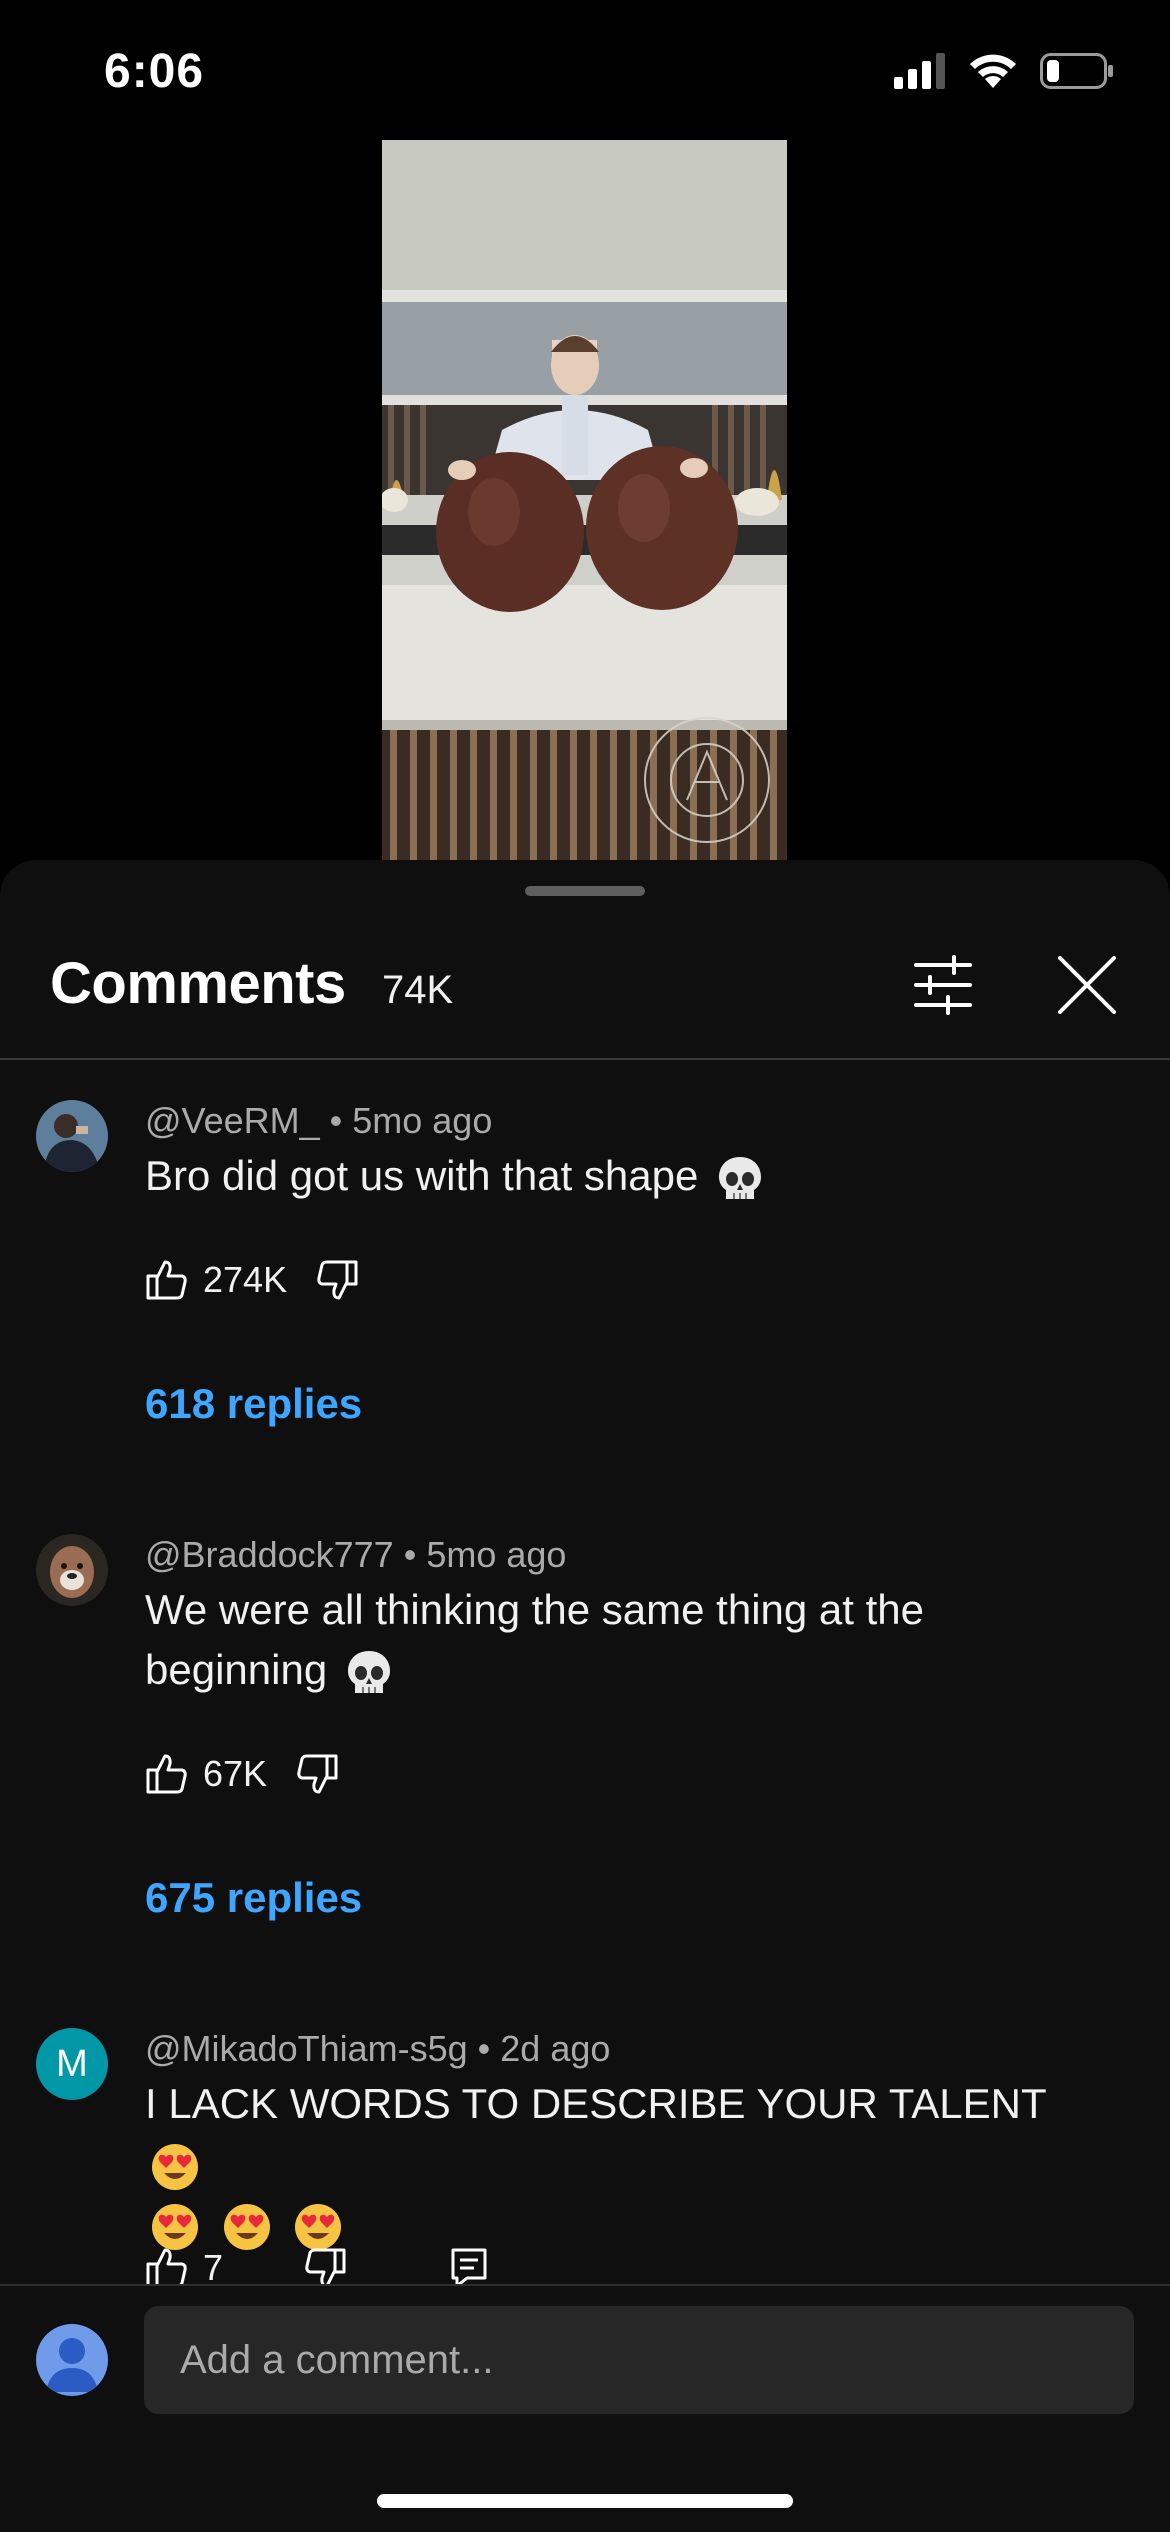  I want to click on avatar: M, so click(72, 2064).